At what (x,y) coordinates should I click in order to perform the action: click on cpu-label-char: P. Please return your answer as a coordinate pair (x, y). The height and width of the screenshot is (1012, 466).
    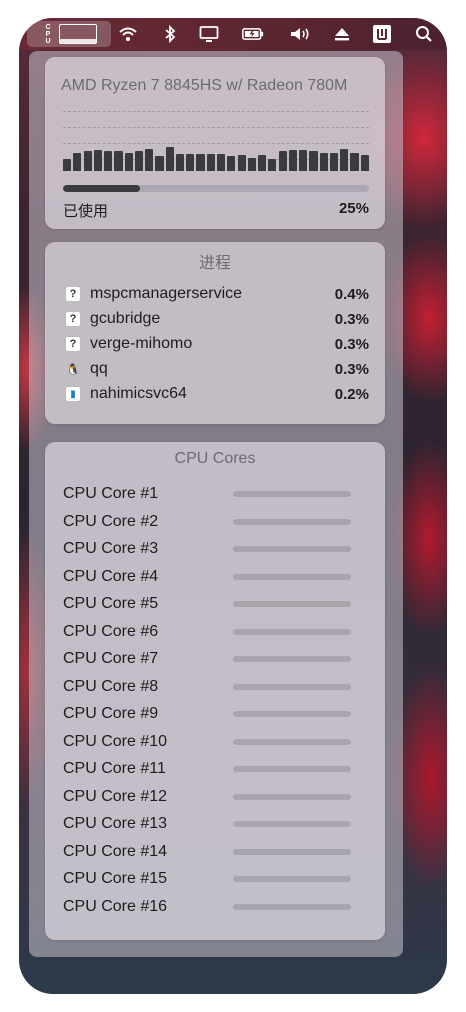
    Looking at the image, I should click on (48, 34).